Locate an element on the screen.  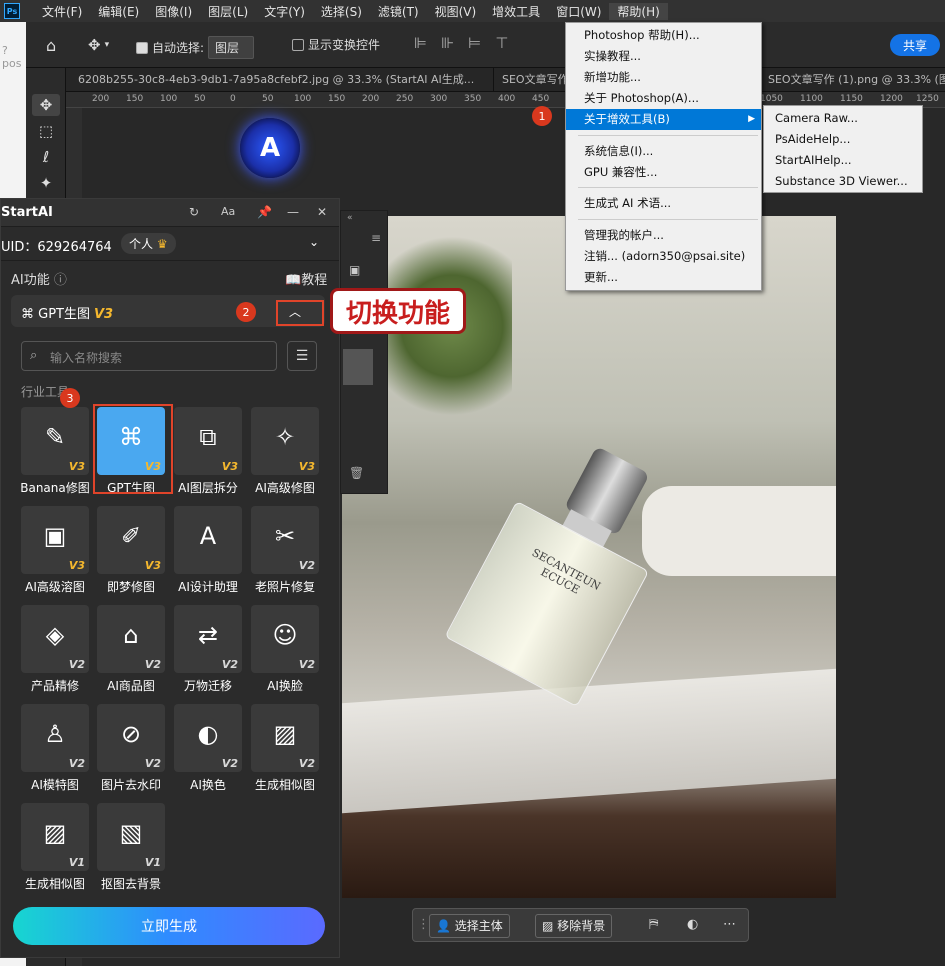
search-input: ⌕ 输入名称搜索 is located at coordinates (149, 356).